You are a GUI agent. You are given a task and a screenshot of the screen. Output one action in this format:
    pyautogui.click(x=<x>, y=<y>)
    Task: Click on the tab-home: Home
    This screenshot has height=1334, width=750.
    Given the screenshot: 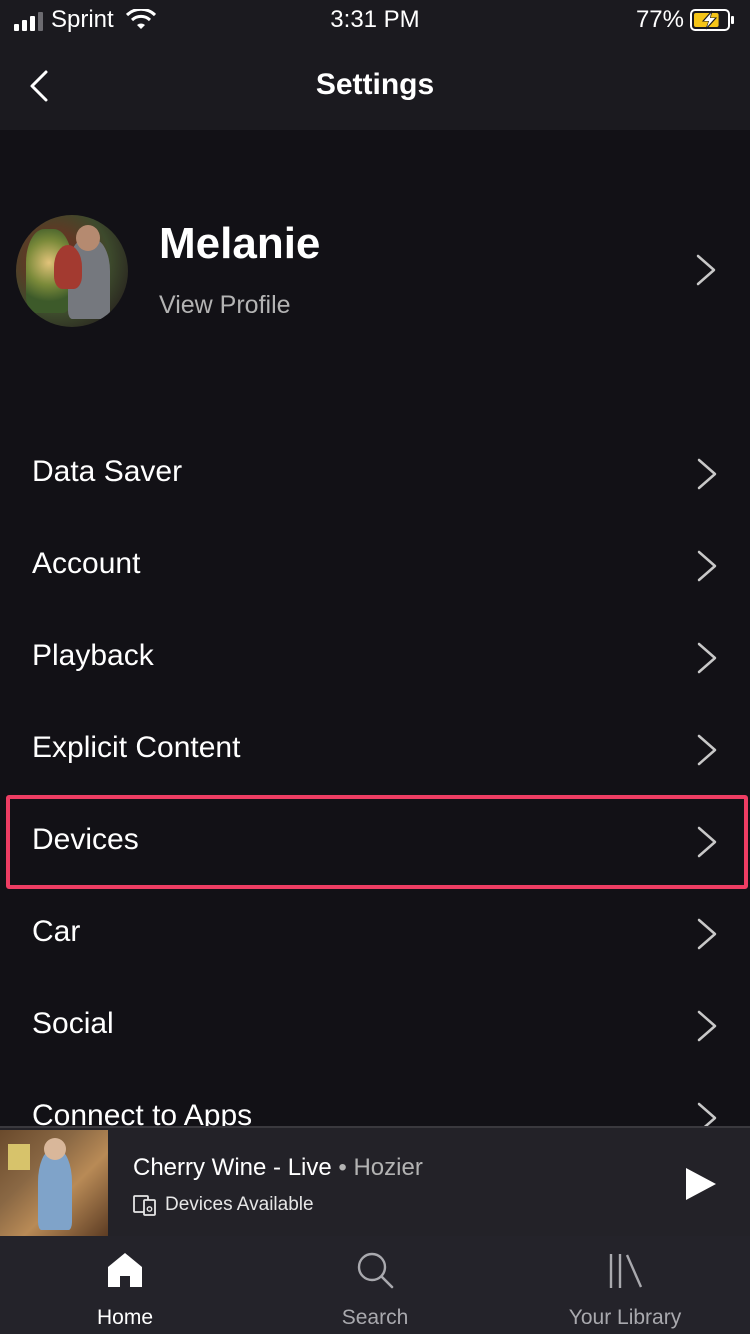 What is the action you would take?
    pyautogui.click(x=125, y=1285)
    